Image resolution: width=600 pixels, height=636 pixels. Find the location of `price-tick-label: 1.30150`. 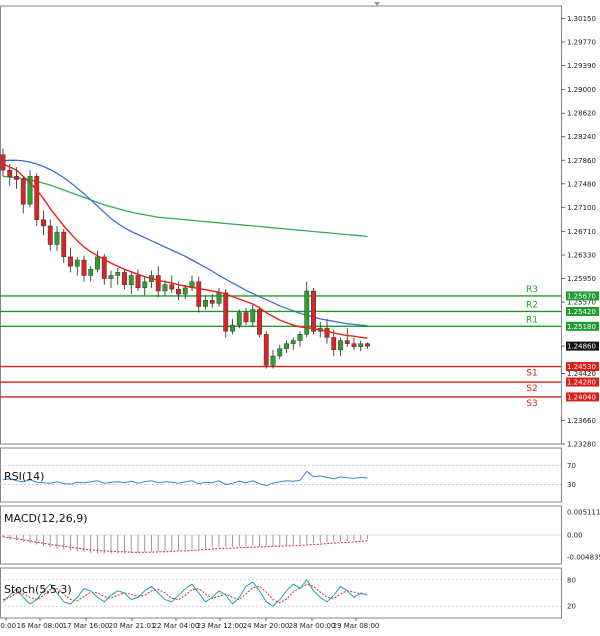

price-tick-label: 1.30150 is located at coordinates (581, 19).